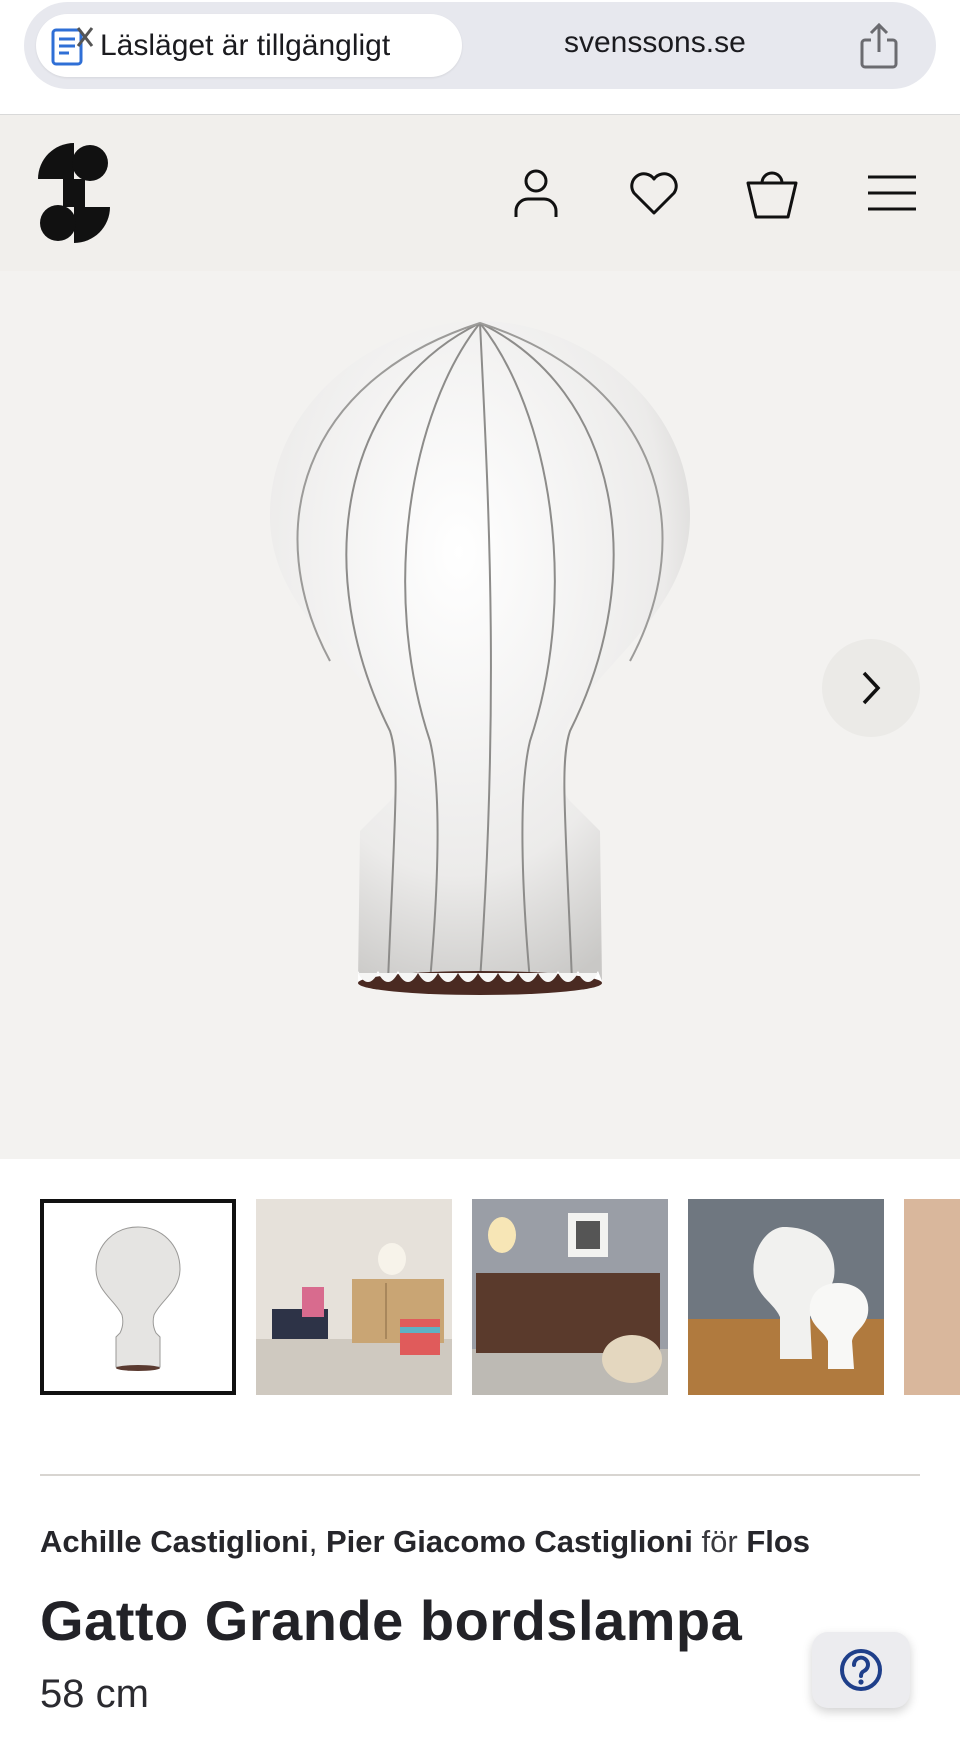 The height and width of the screenshot is (1756, 960). What do you see at coordinates (509, 1541) in the screenshot?
I see `designer-link-2: Pier Giacomo Castiglioni` at bounding box center [509, 1541].